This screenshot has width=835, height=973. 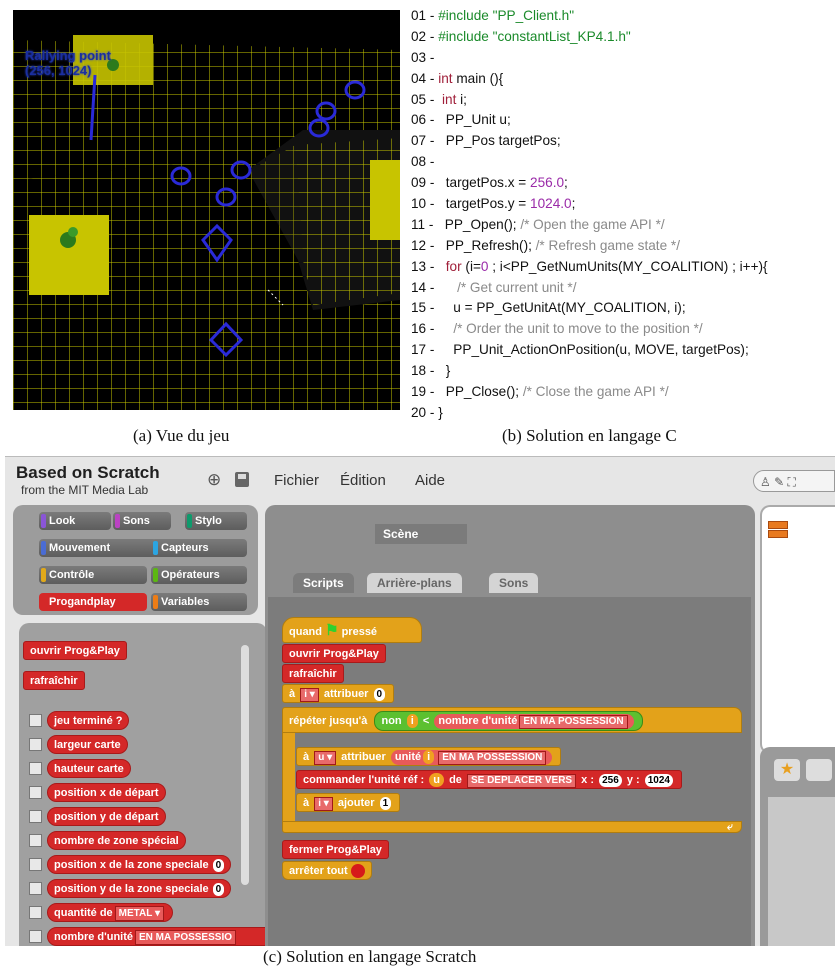 I want to click on block-ouvrir-script: ouvrir Prog&Play, so click(x=334, y=653).